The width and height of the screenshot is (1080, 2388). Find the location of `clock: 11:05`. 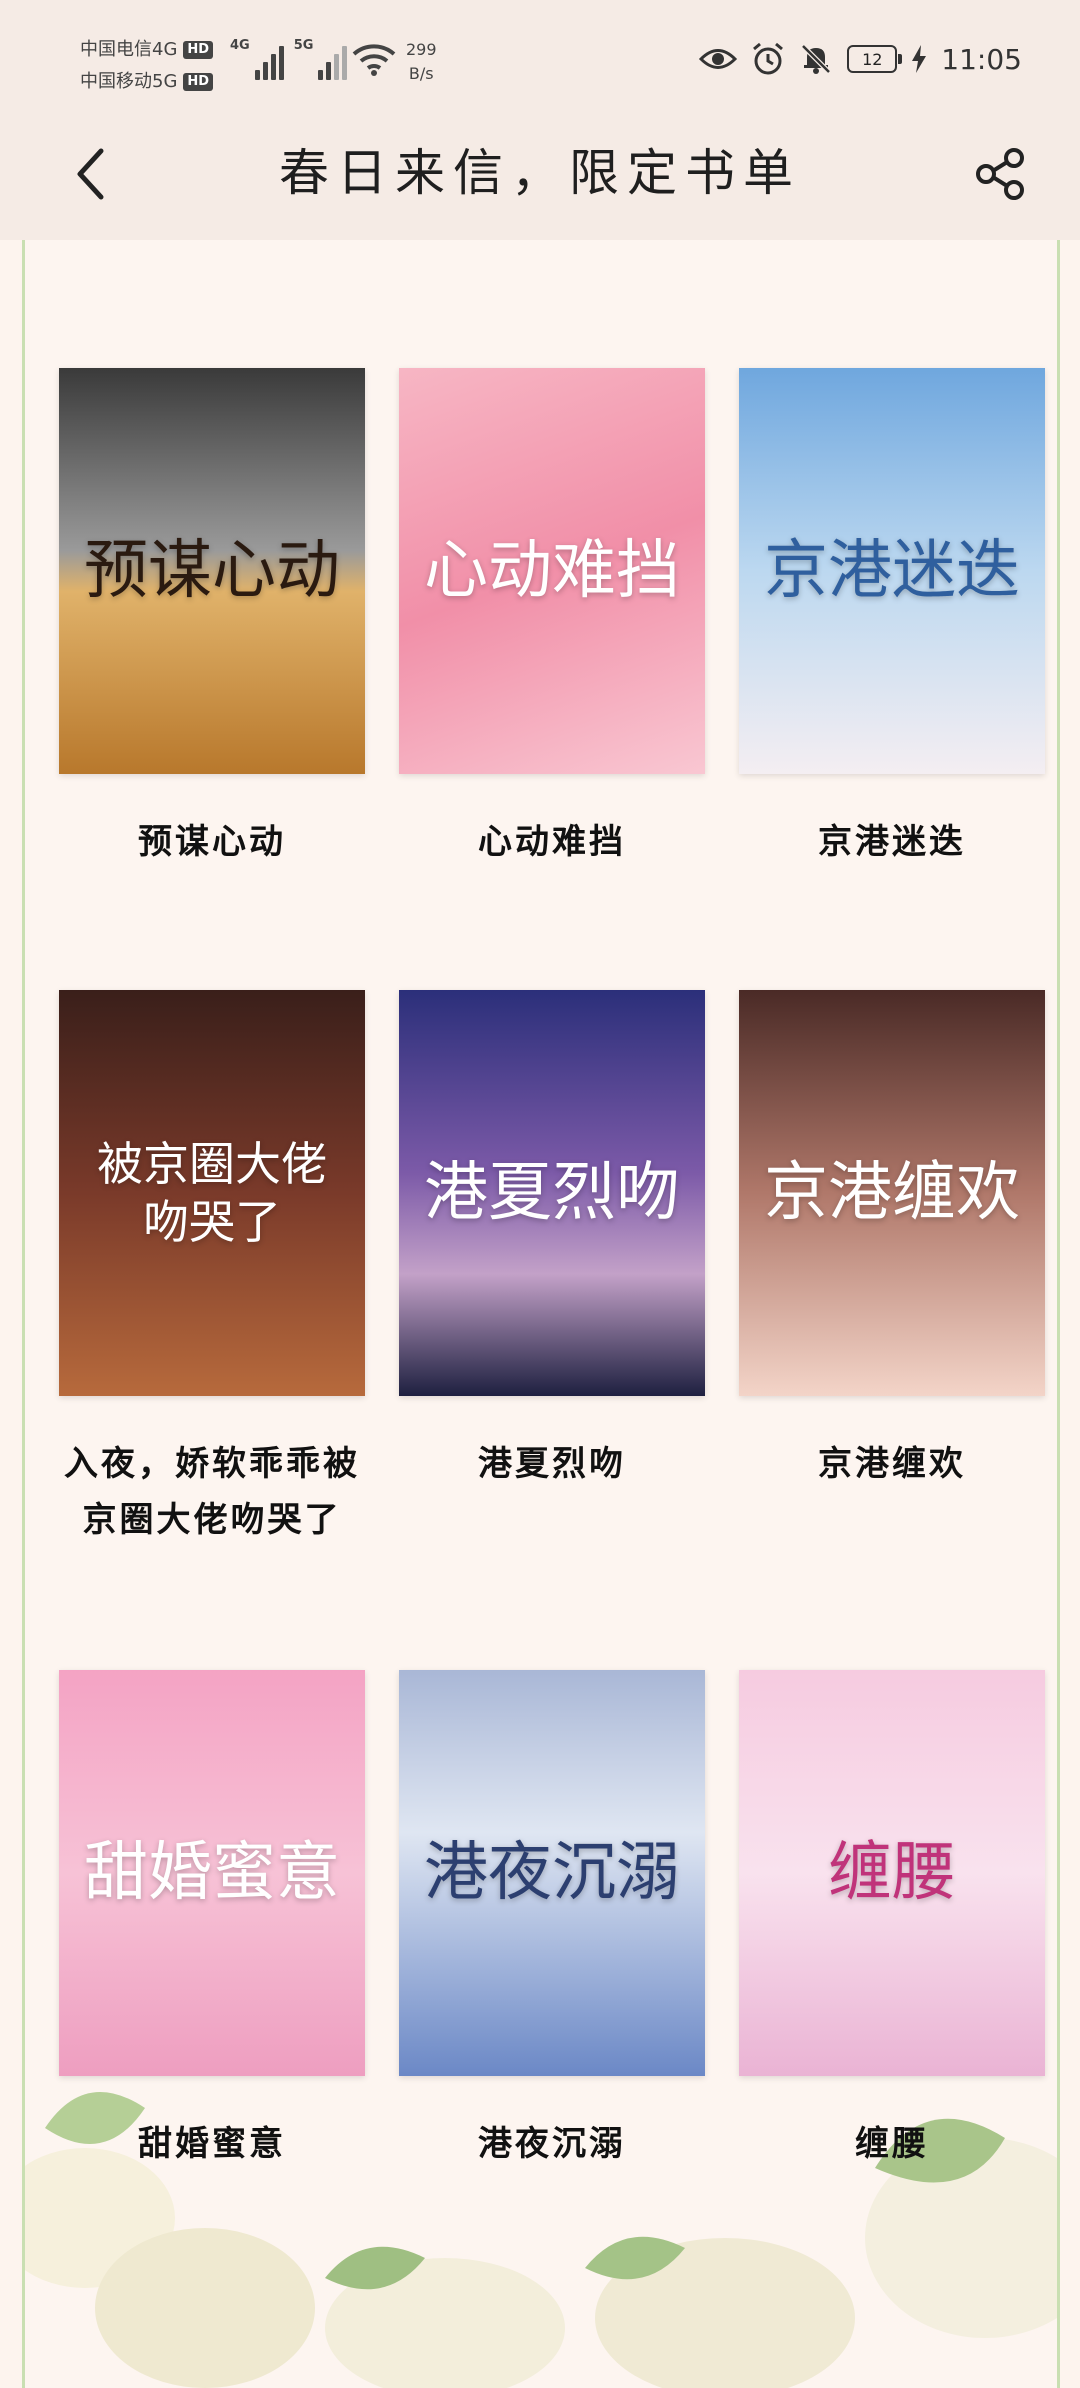

clock: 11:05 is located at coordinates (981, 59).